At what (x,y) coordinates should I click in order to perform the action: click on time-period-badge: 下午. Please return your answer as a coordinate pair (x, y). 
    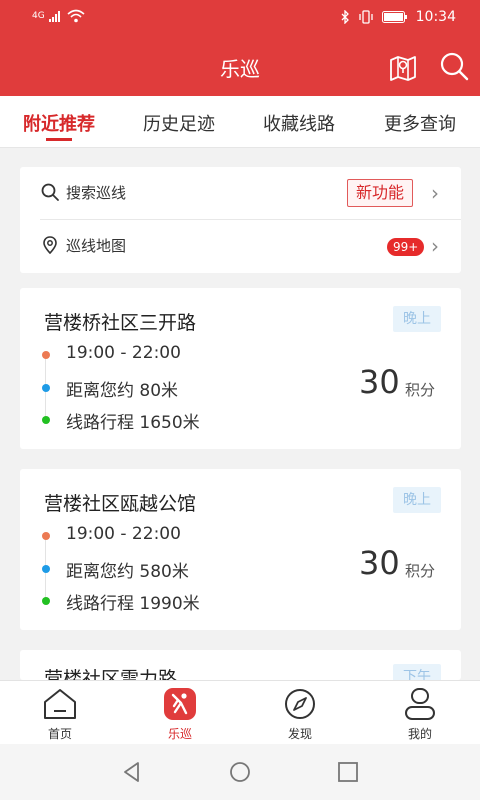
    Looking at the image, I should click on (417, 672).